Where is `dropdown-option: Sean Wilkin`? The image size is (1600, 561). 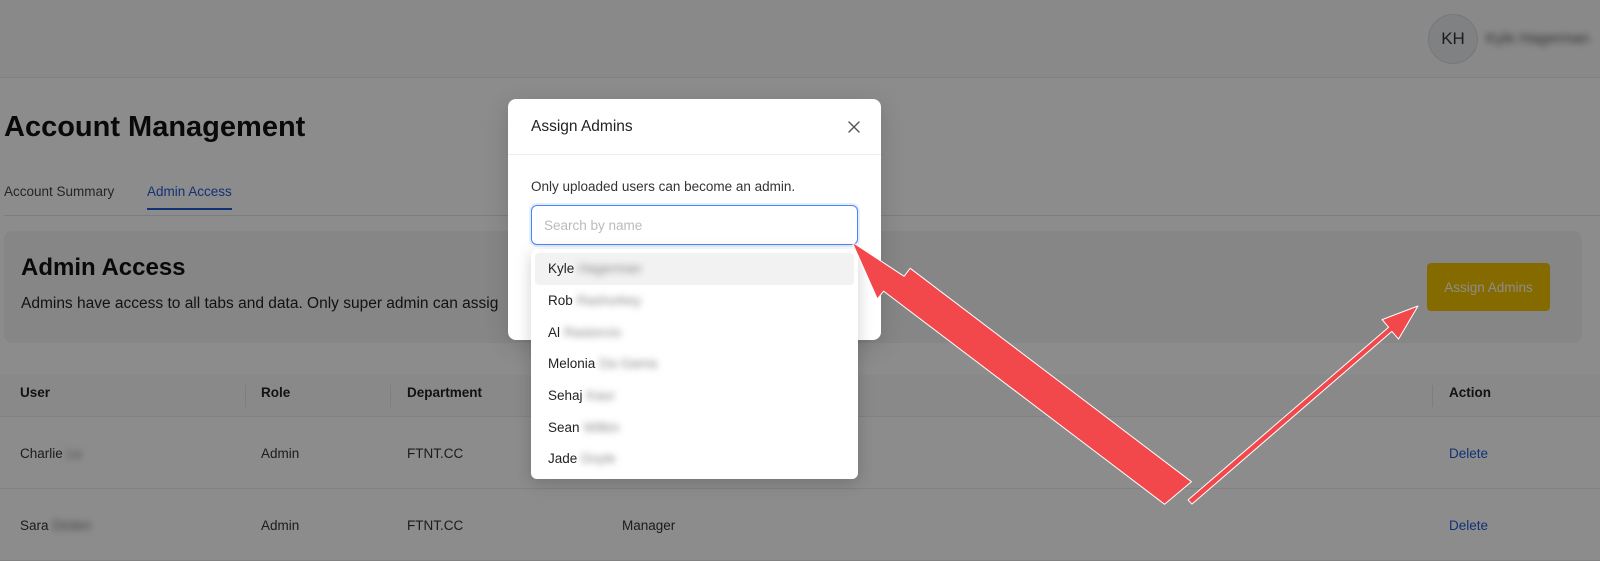 dropdown-option: Sean Wilkin is located at coordinates (694, 427).